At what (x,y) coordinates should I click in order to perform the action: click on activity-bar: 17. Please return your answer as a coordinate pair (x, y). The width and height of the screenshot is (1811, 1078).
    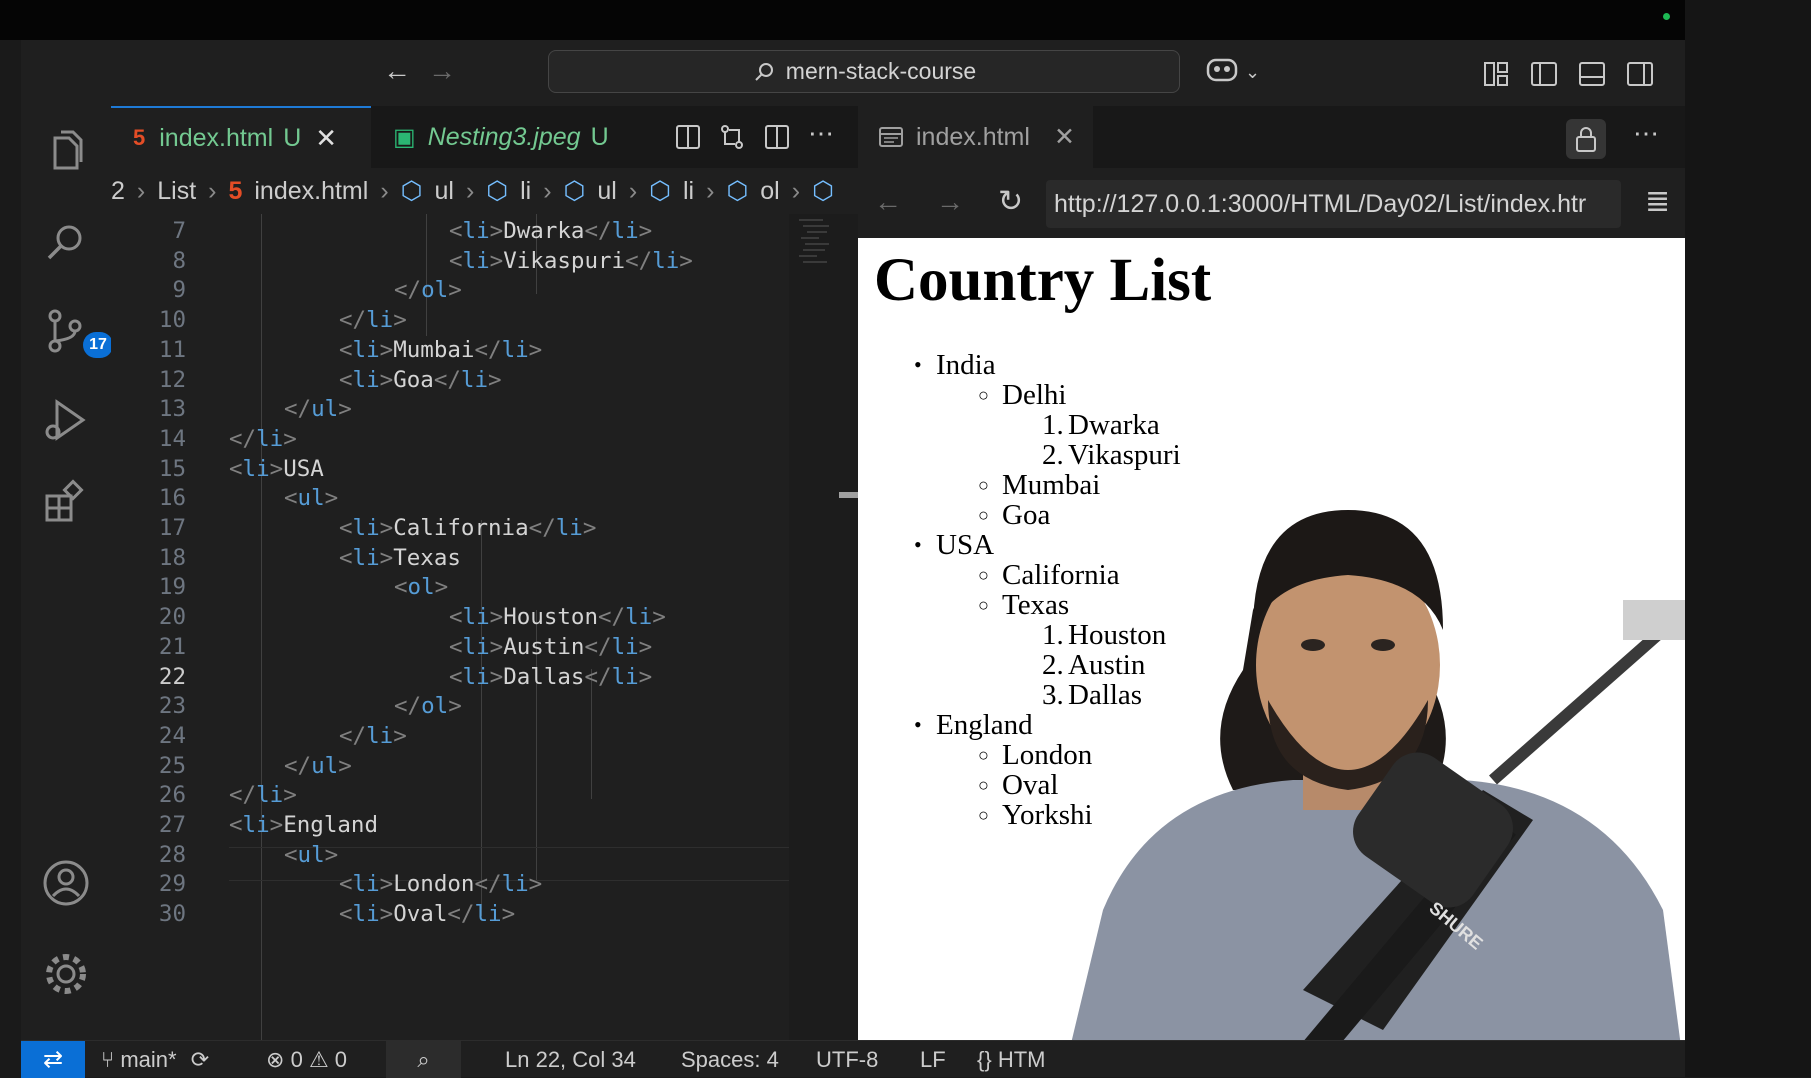
    Looking at the image, I should click on (67, 575).